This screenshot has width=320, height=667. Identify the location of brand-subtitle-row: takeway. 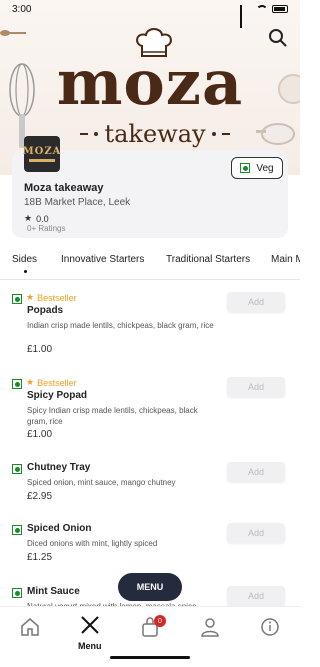
(155, 134).